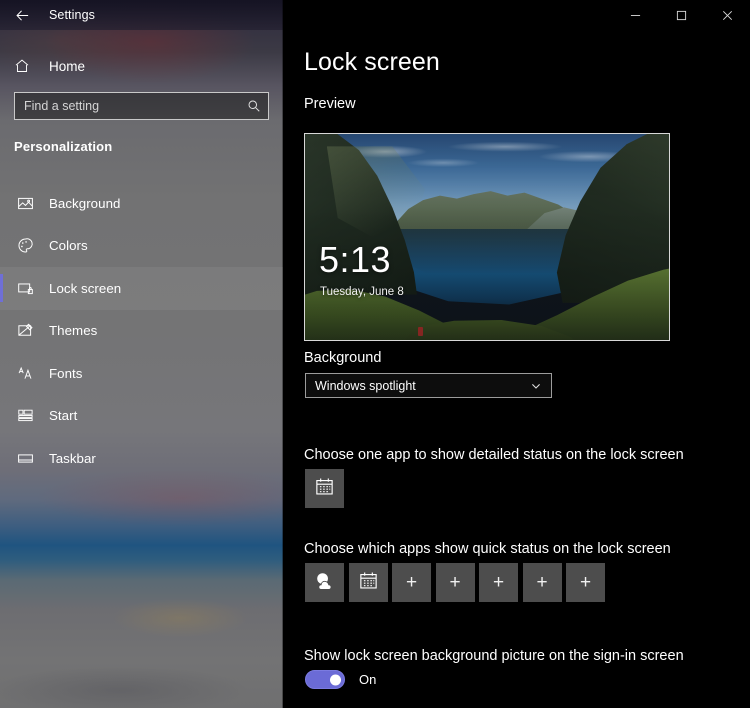  Describe the element at coordinates (72, 15) in the screenshot. I see `window-title: Settings` at that location.